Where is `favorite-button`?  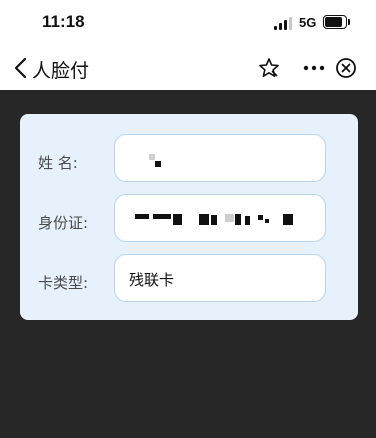
favorite-button is located at coordinates (269, 68).